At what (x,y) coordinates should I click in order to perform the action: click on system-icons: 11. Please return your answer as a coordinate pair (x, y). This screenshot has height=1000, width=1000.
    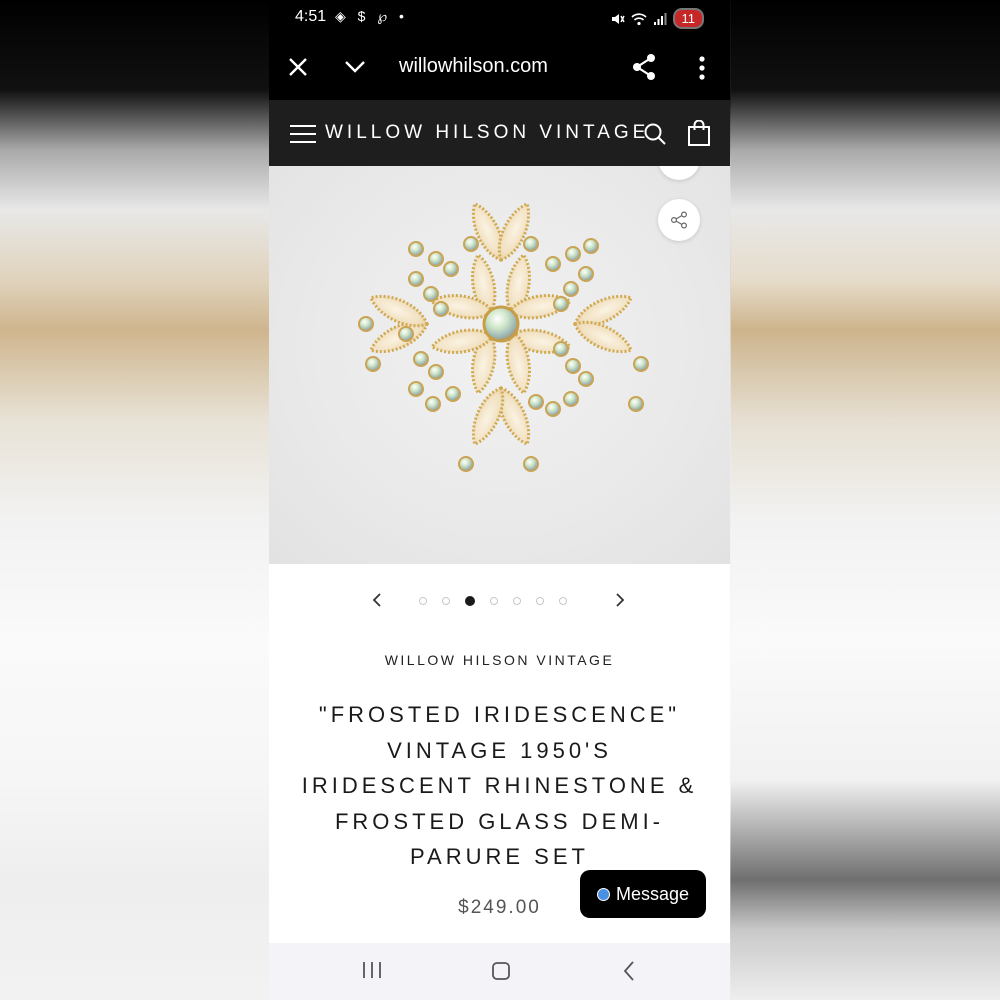
    Looking at the image, I should click on (657, 18).